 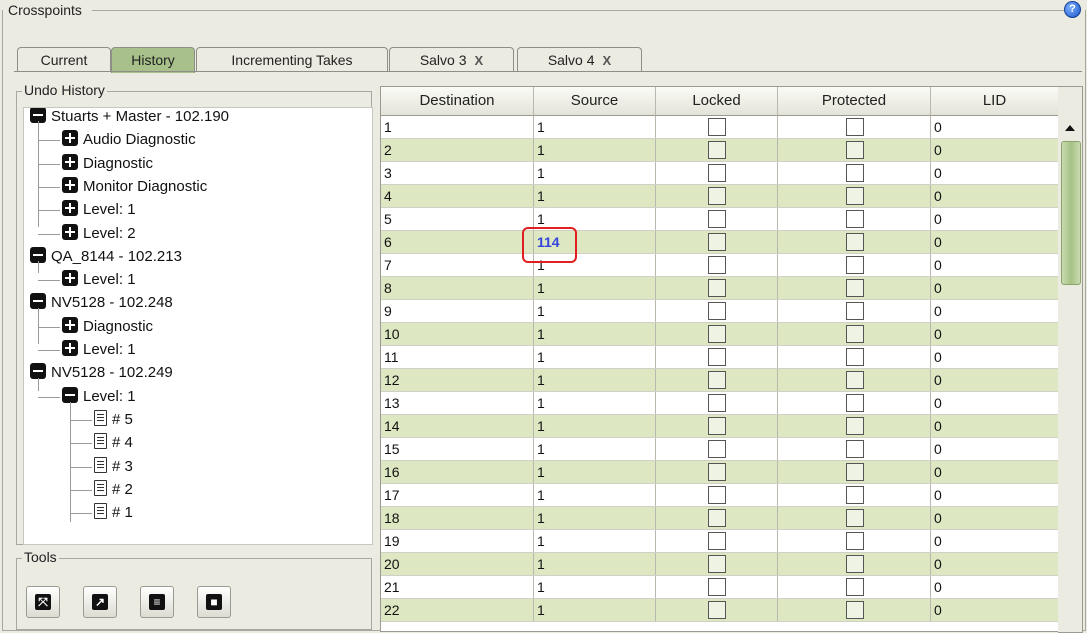 I want to click on destination-cell: 8, so click(x=457, y=288).